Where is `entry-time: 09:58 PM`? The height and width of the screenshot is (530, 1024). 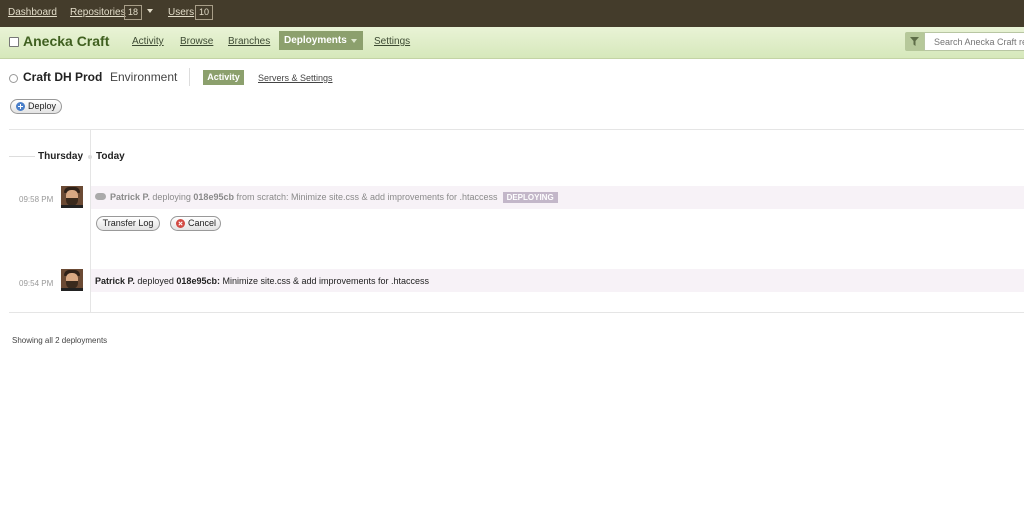
entry-time: 09:58 PM is located at coordinates (36, 199).